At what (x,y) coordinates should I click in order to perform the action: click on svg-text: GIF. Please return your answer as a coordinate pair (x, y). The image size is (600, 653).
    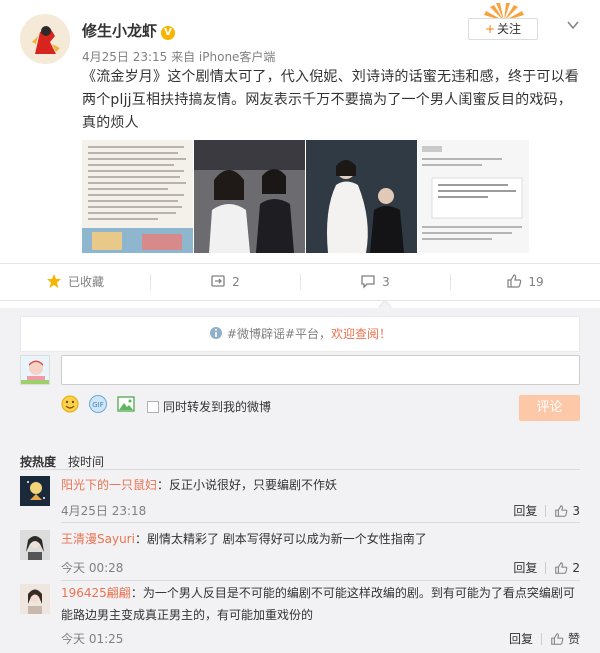
    Looking at the image, I should click on (98, 405).